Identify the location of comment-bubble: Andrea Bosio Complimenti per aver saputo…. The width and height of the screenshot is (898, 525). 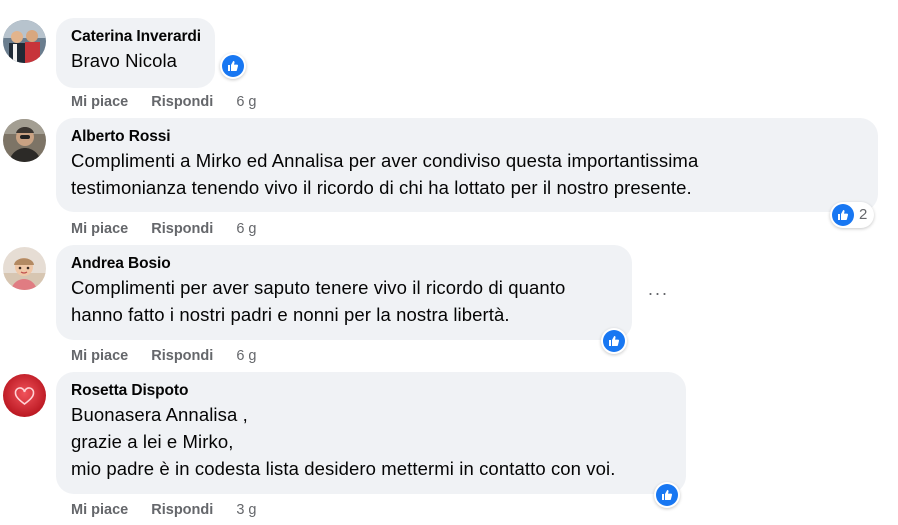
(344, 292).